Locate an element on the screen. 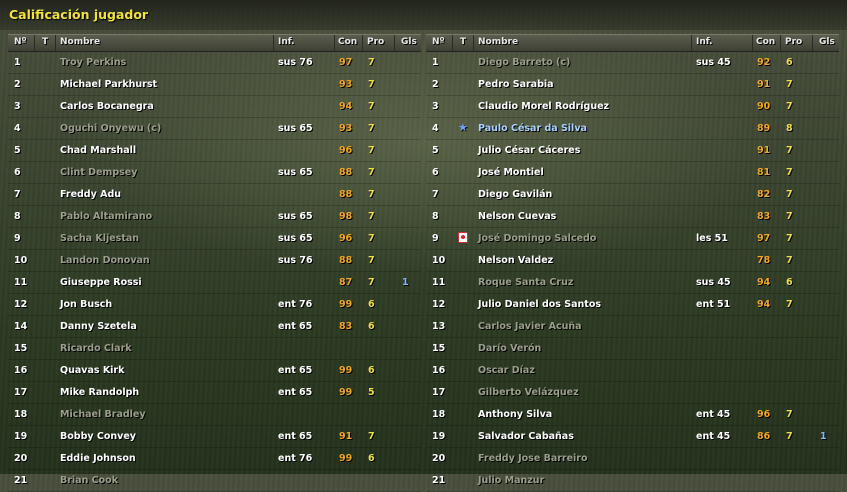  player-name: Brian Cook is located at coordinates (89, 480).